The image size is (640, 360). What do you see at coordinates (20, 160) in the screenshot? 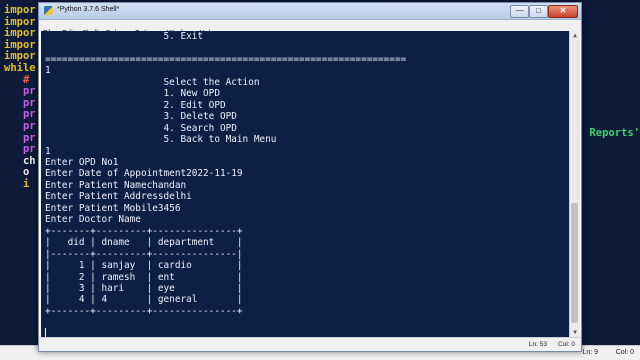
I see `background-code-line: ch` at bounding box center [20, 160].